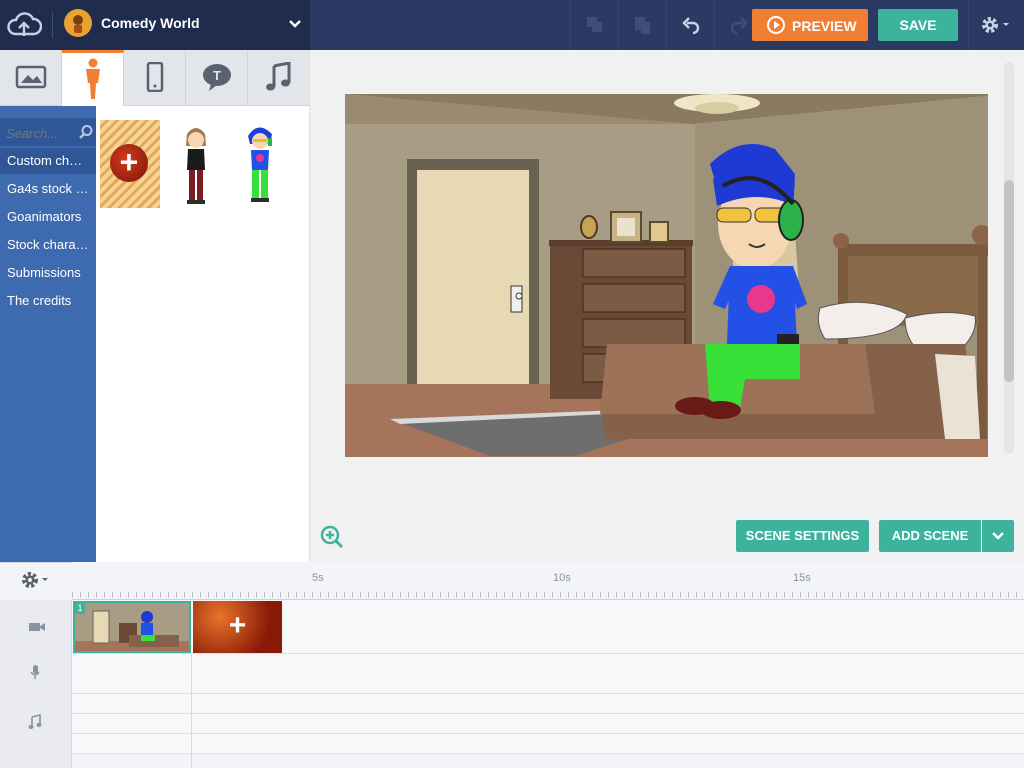 The image size is (1024, 768). I want to click on copy-icon, so click(594, 24).